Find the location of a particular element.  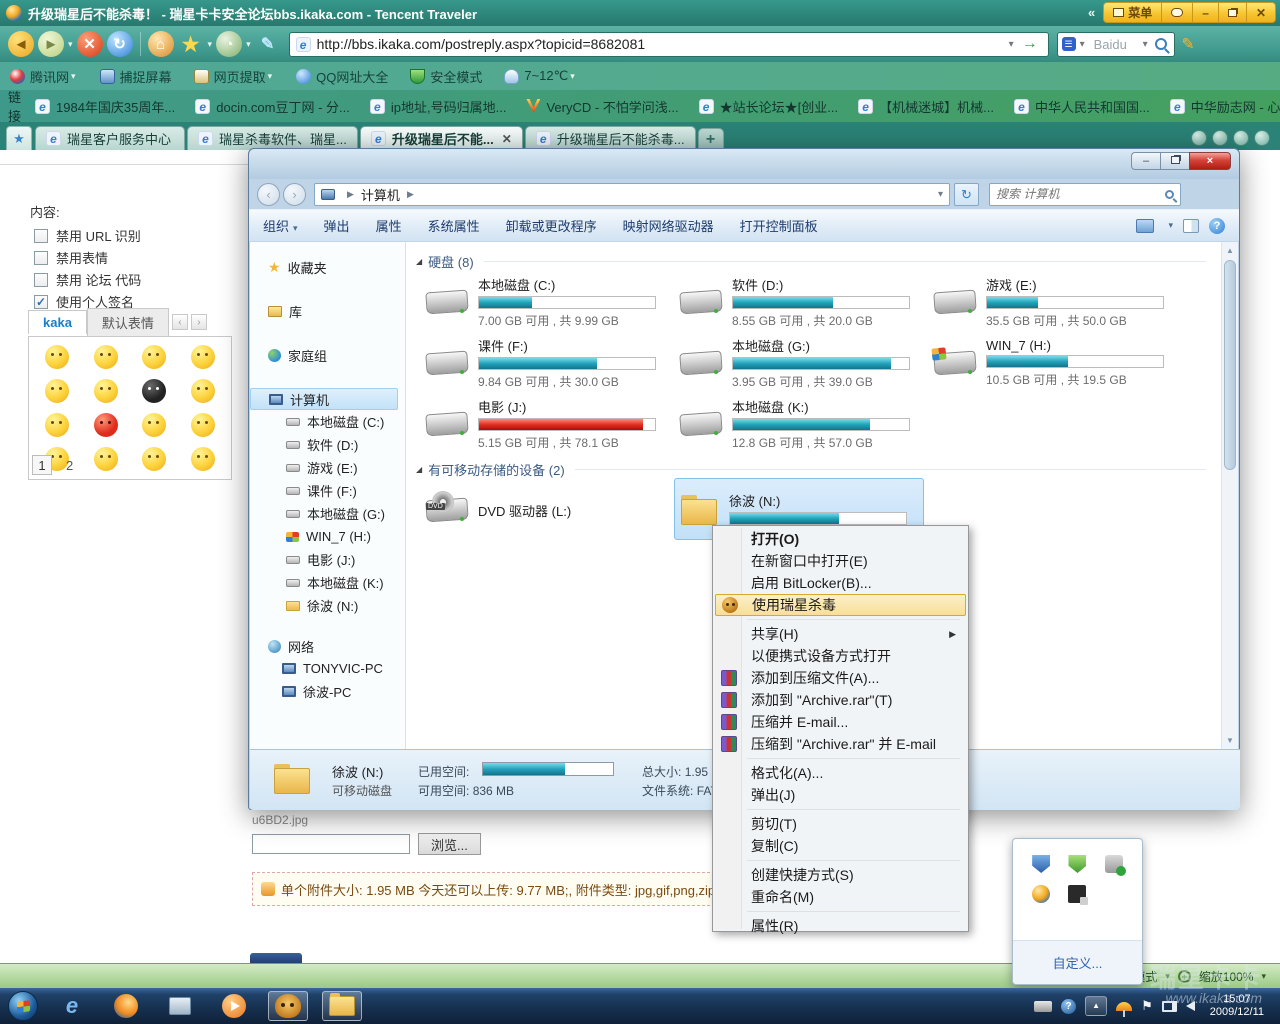

toolbar-eject: 弹出 is located at coordinates (337, 225).